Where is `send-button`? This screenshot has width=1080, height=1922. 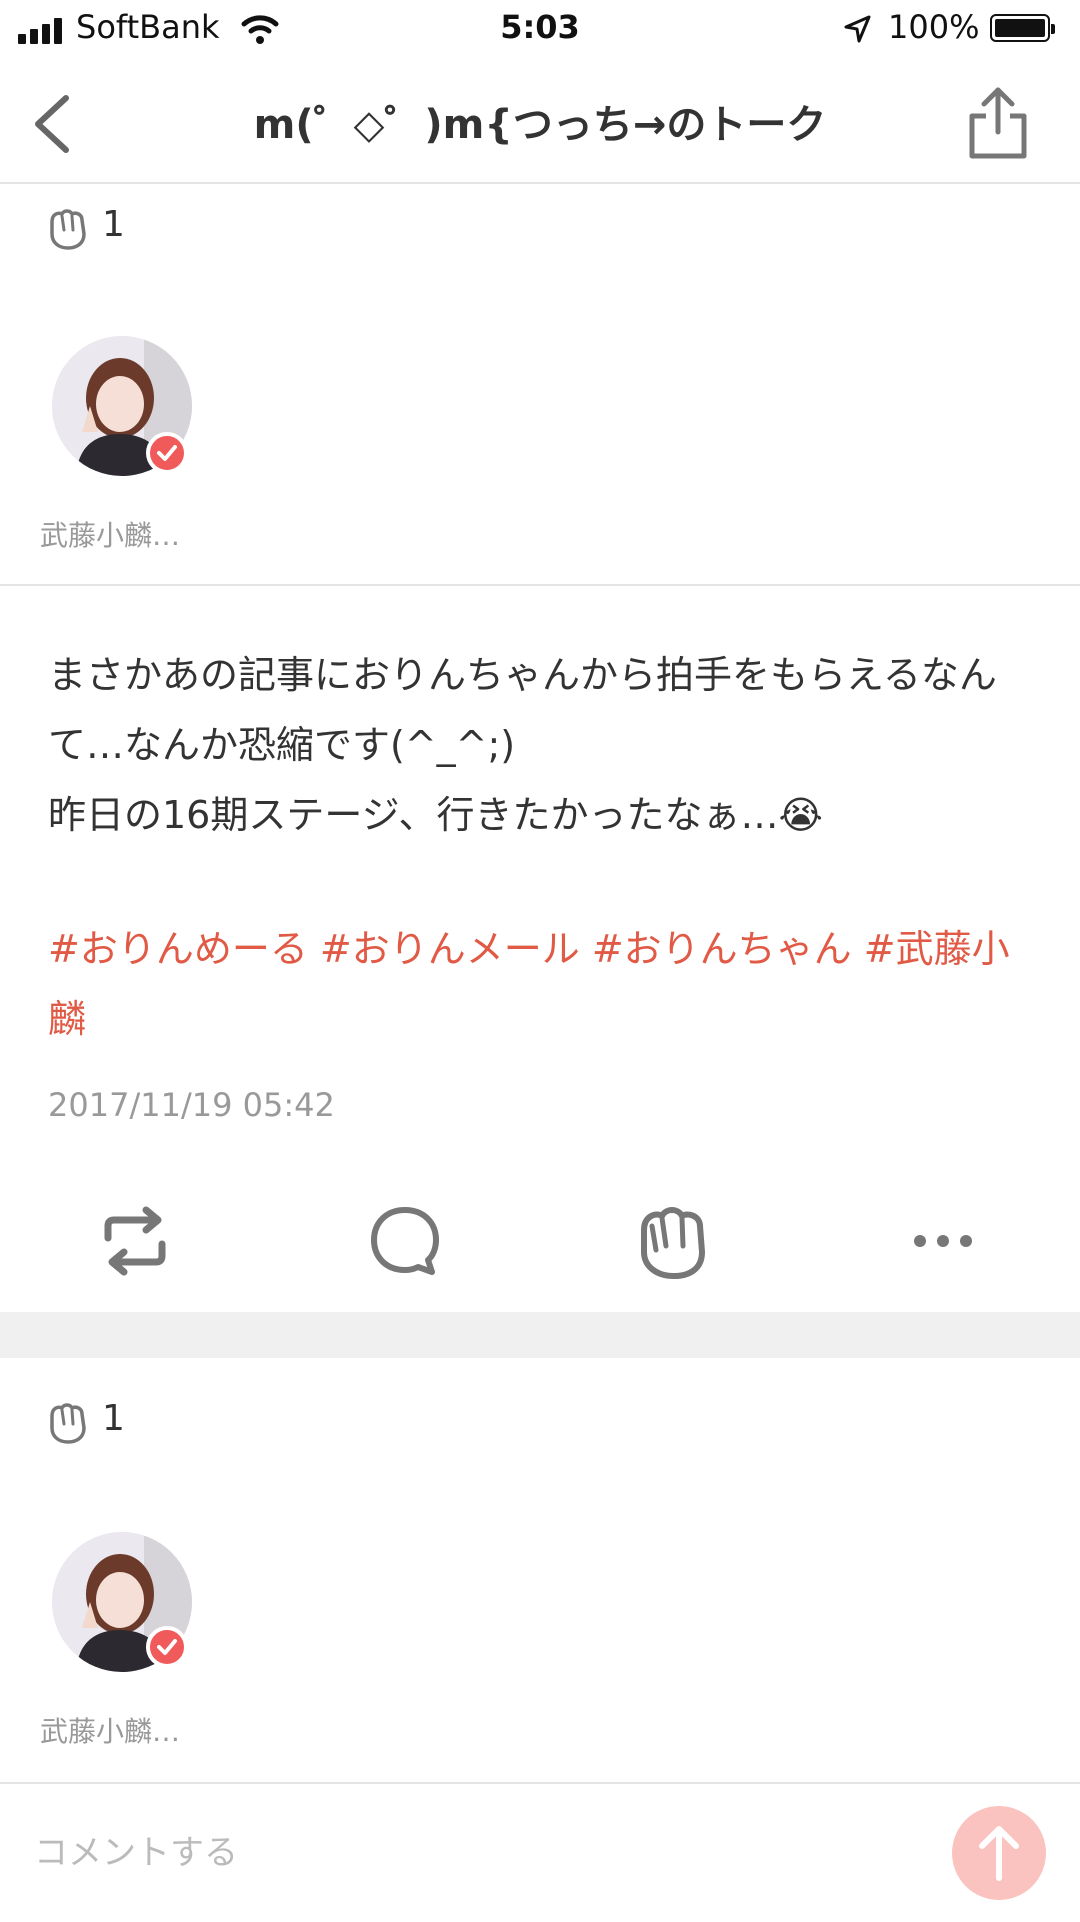 send-button is located at coordinates (999, 1853).